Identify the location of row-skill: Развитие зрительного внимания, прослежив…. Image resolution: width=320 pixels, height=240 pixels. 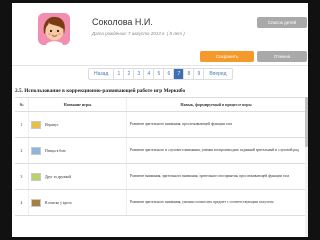
(181, 124).